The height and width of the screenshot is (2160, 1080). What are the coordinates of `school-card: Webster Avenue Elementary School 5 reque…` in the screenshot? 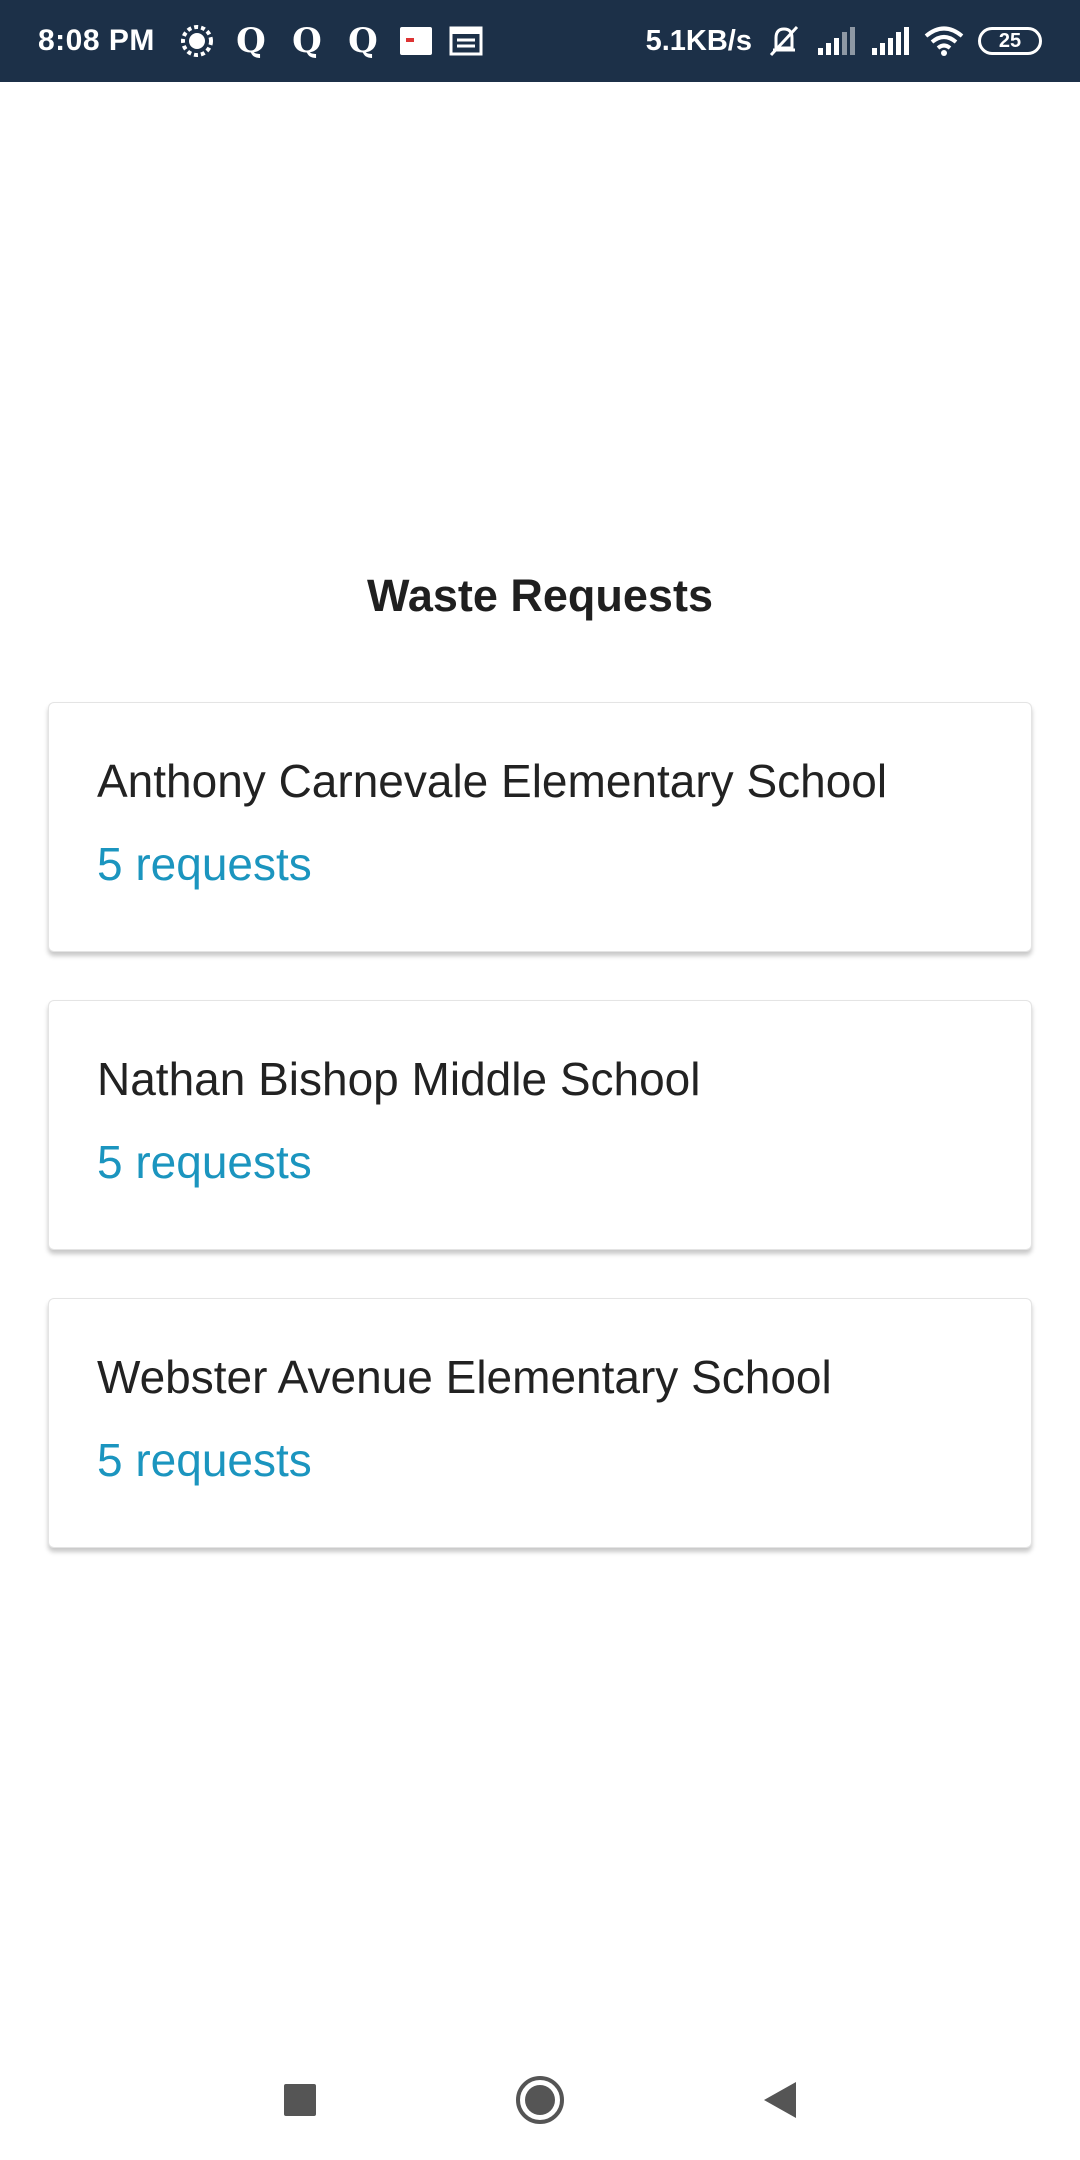 It's located at (540, 1423).